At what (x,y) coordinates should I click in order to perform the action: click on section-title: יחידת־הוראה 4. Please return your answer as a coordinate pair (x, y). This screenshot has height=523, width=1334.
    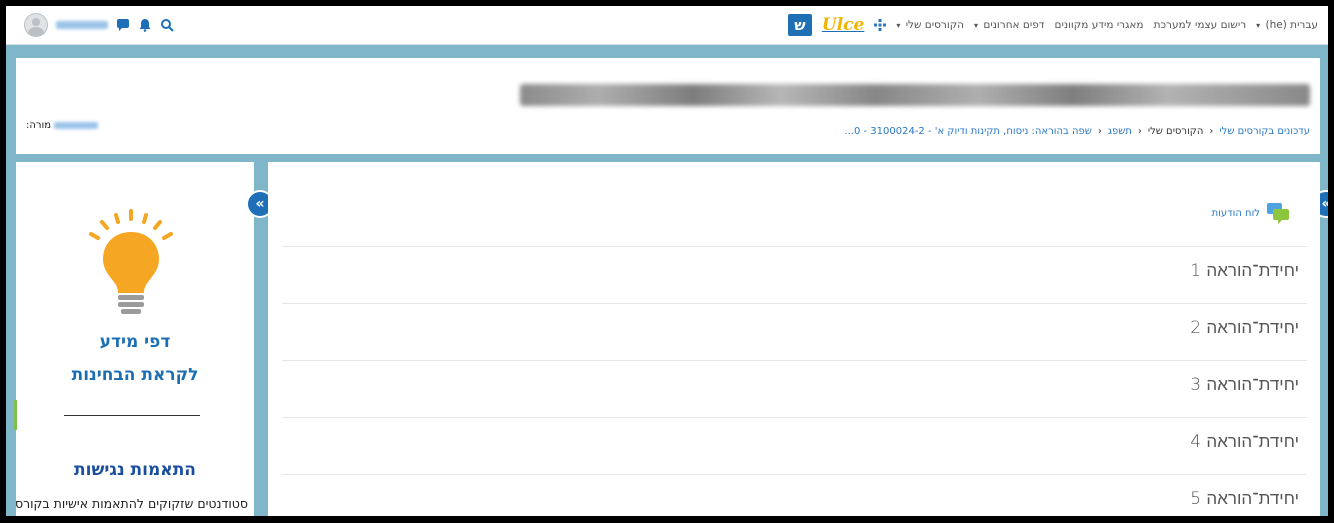
    Looking at the image, I should click on (1244, 442).